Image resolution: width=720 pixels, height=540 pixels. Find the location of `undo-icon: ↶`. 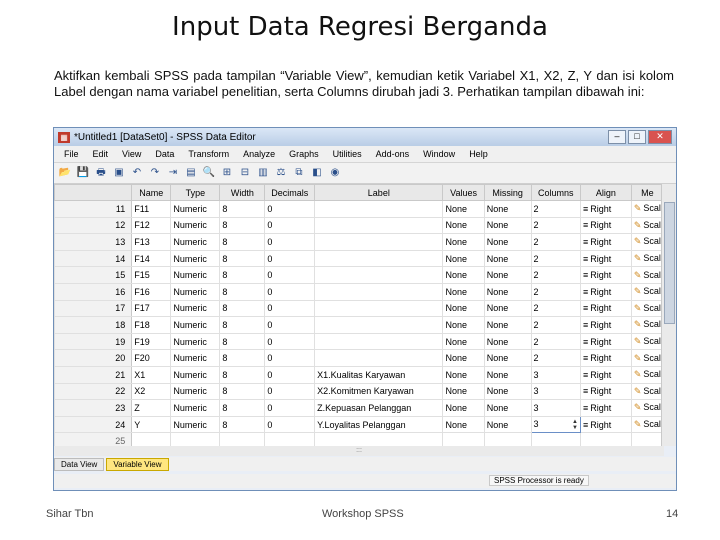

undo-icon: ↶ is located at coordinates (137, 173).